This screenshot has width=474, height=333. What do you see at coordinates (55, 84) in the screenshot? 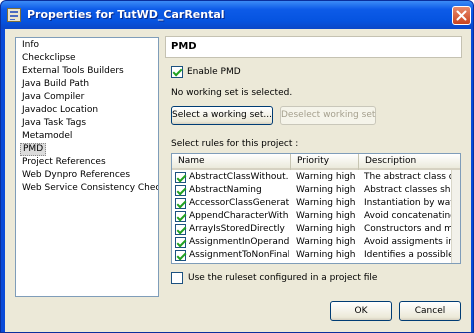
I see `tree-item-java-build-path: Java Build Path` at bounding box center [55, 84].